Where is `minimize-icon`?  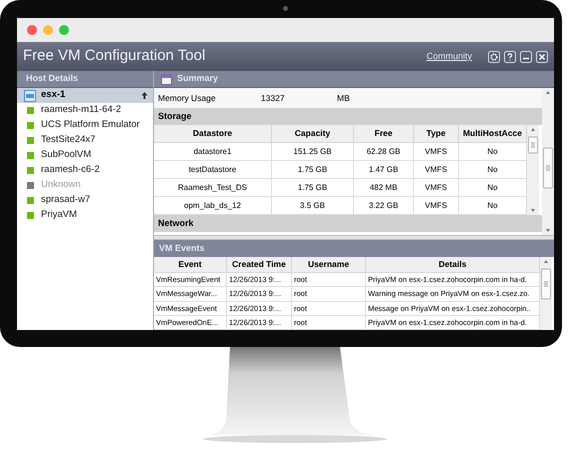 minimize-icon is located at coordinates (526, 56).